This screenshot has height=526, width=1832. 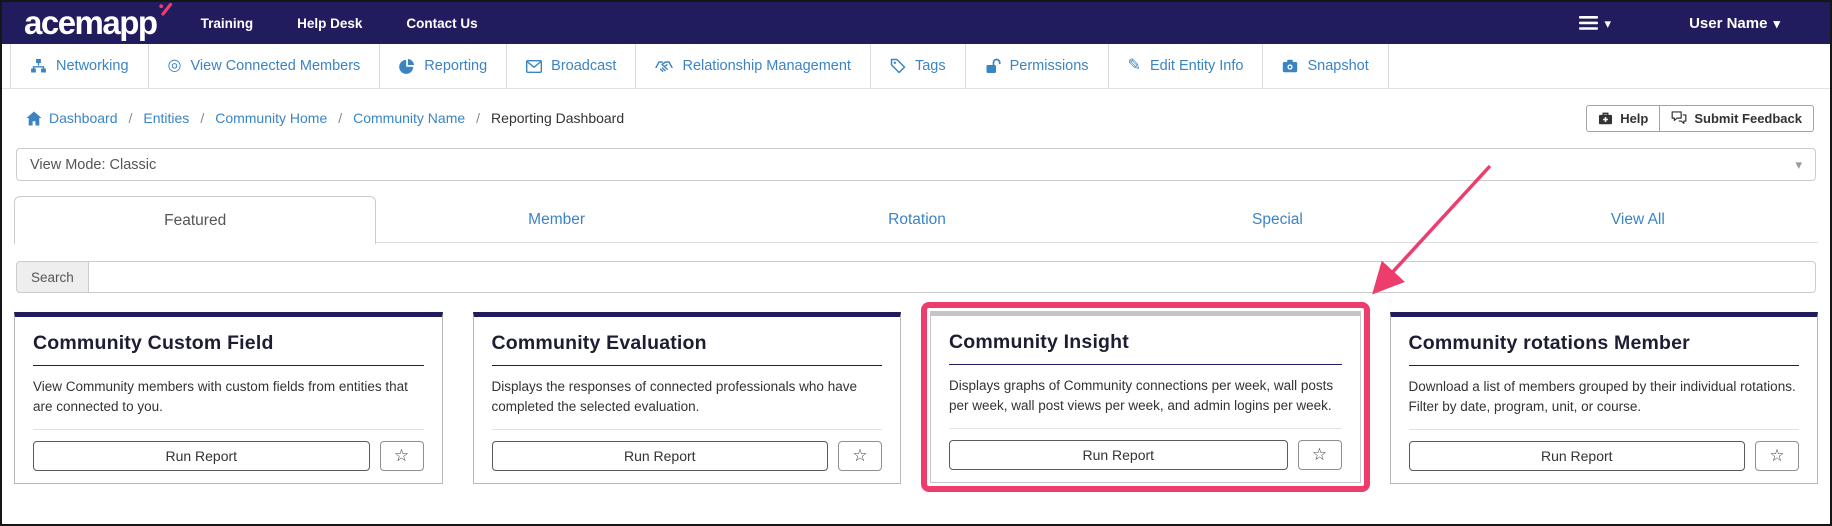 What do you see at coordinates (951, 277) in the screenshot?
I see `search-input` at bounding box center [951, 277].